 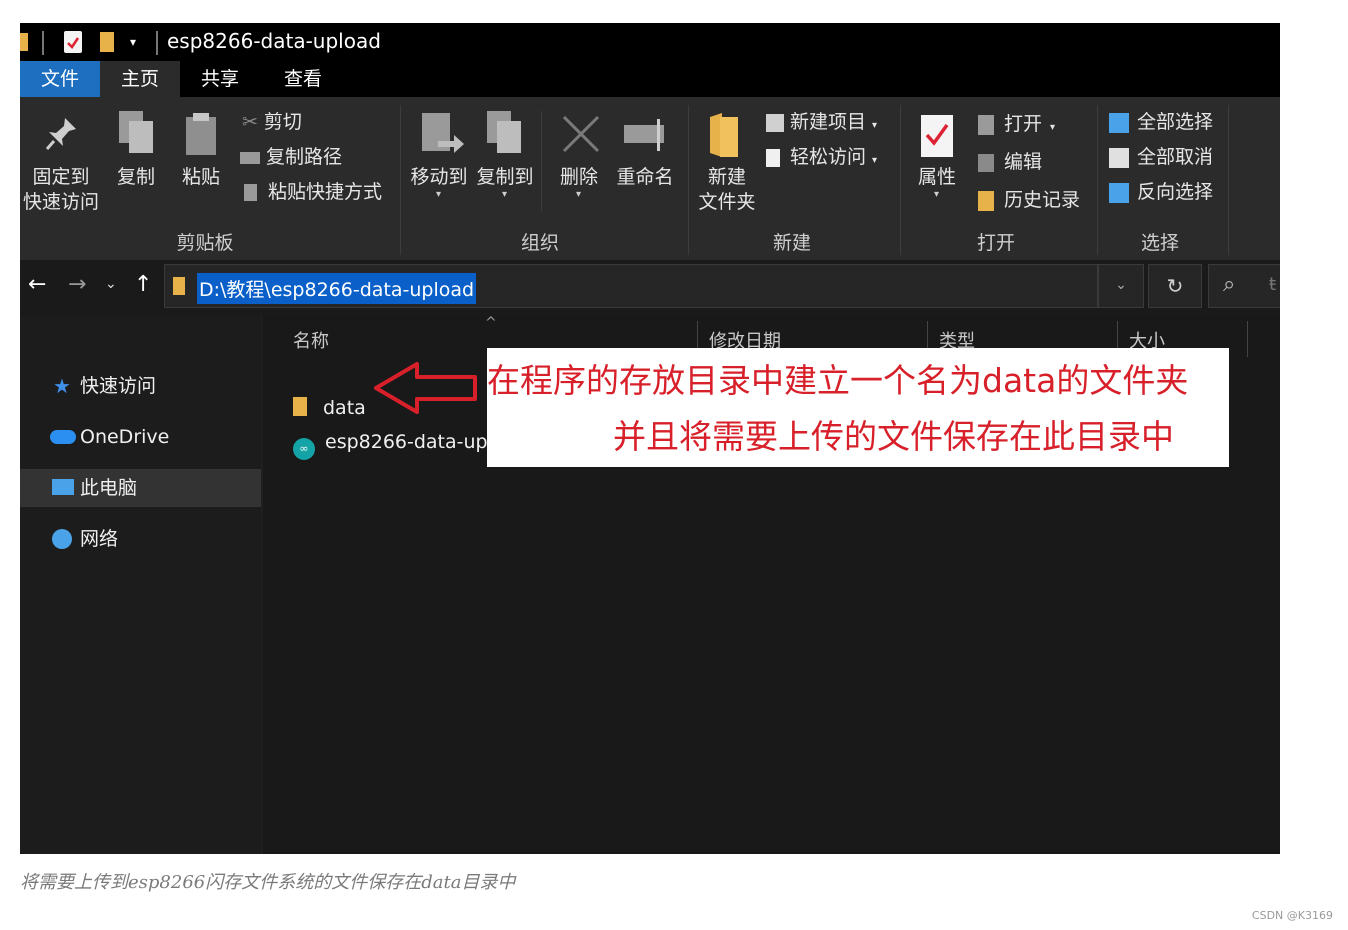 What do you see at coordinates (140, 539) in the screenshot?
I see `nav-item-network: 网络` at bounding box center [140, 539].